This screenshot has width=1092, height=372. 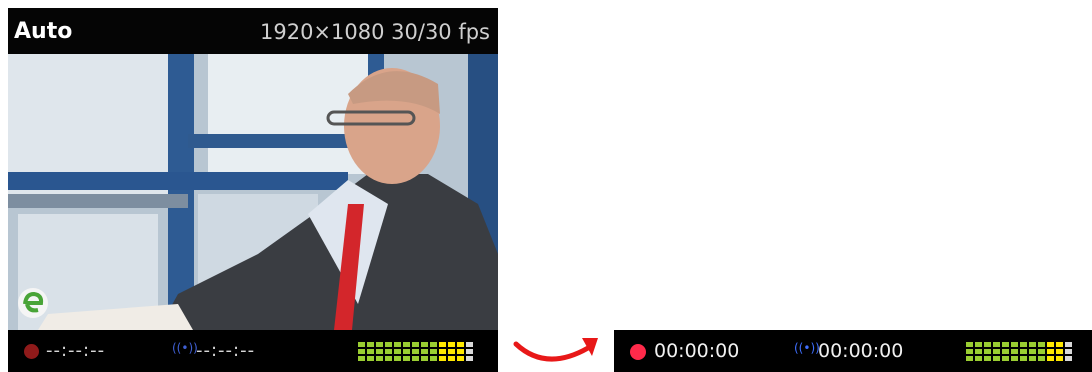 I want to click on expanded-status-bar: 00:00:00 ((•)) 00:00:00, so click(x=853, y=351).